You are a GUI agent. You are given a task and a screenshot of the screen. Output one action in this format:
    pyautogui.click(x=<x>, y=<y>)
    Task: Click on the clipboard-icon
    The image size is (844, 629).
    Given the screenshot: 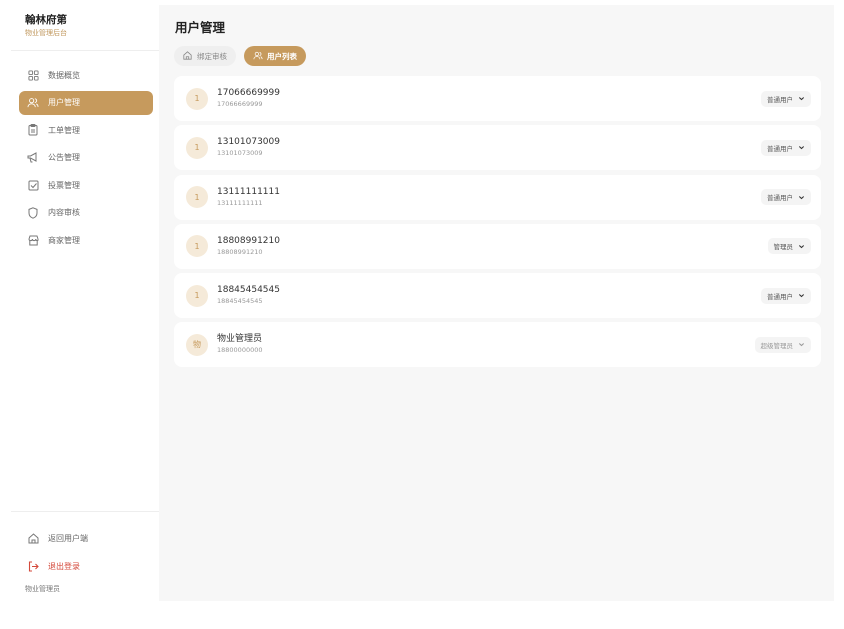 What is the action you would take?
    pyautogui.click(x=33, y=130)
    